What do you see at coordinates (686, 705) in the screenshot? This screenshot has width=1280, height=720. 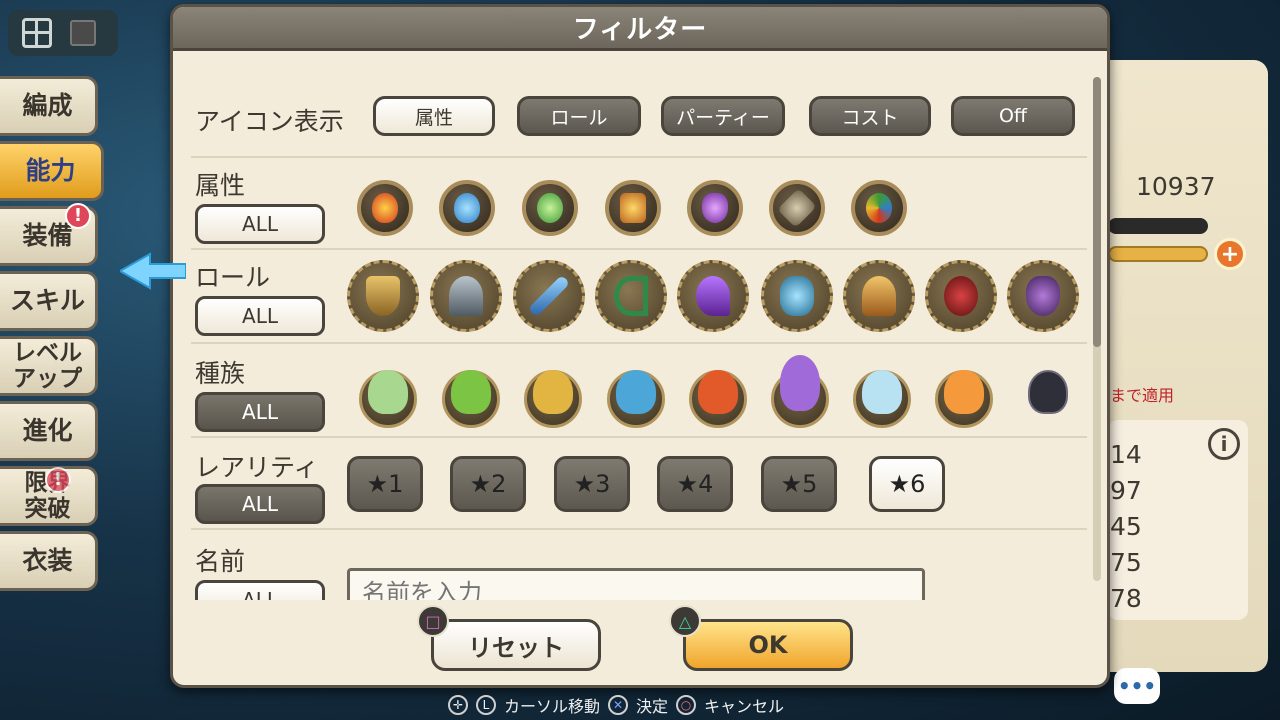 I see `circle-button-icon: ○` at bounding box center [686, 705].